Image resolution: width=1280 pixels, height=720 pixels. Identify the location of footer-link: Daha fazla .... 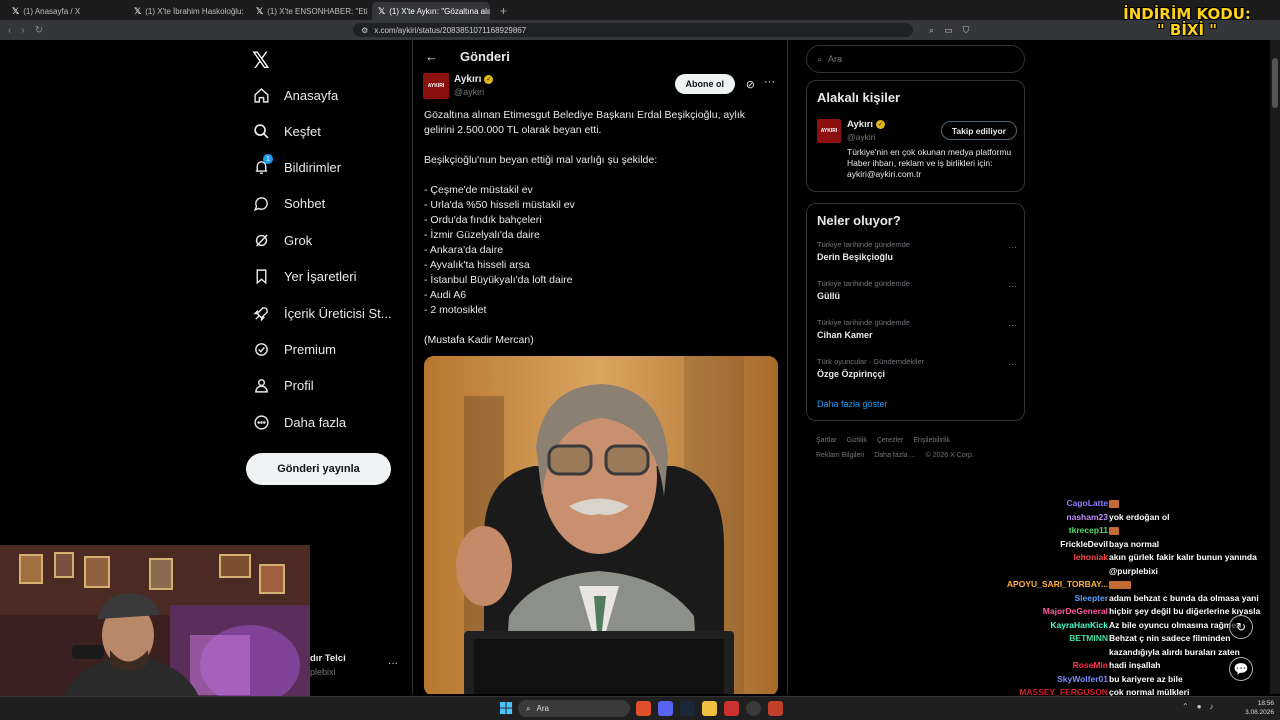
(894, 455).